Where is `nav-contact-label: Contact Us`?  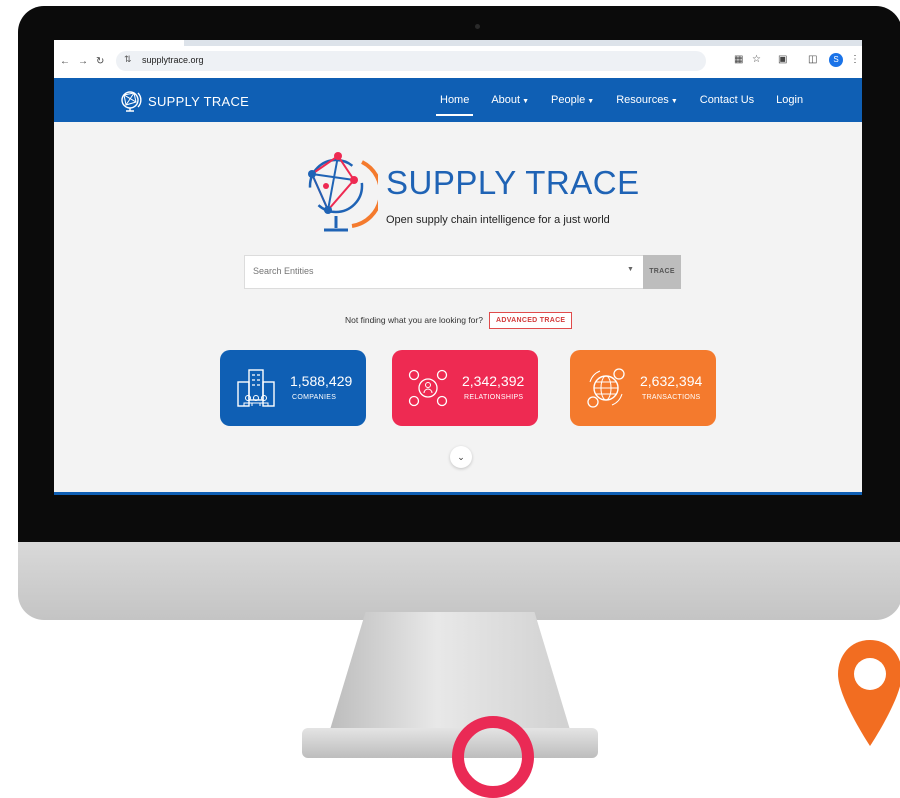 nav-contact-label: Contact Us is located at coordinates (727, 100).